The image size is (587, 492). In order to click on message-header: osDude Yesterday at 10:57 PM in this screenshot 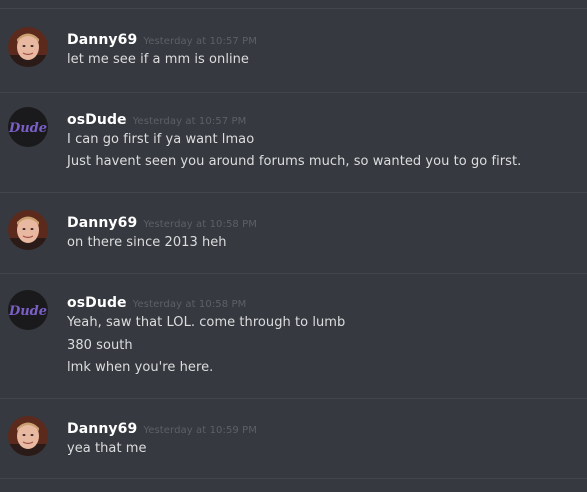, I will do `click(156, 119)`.